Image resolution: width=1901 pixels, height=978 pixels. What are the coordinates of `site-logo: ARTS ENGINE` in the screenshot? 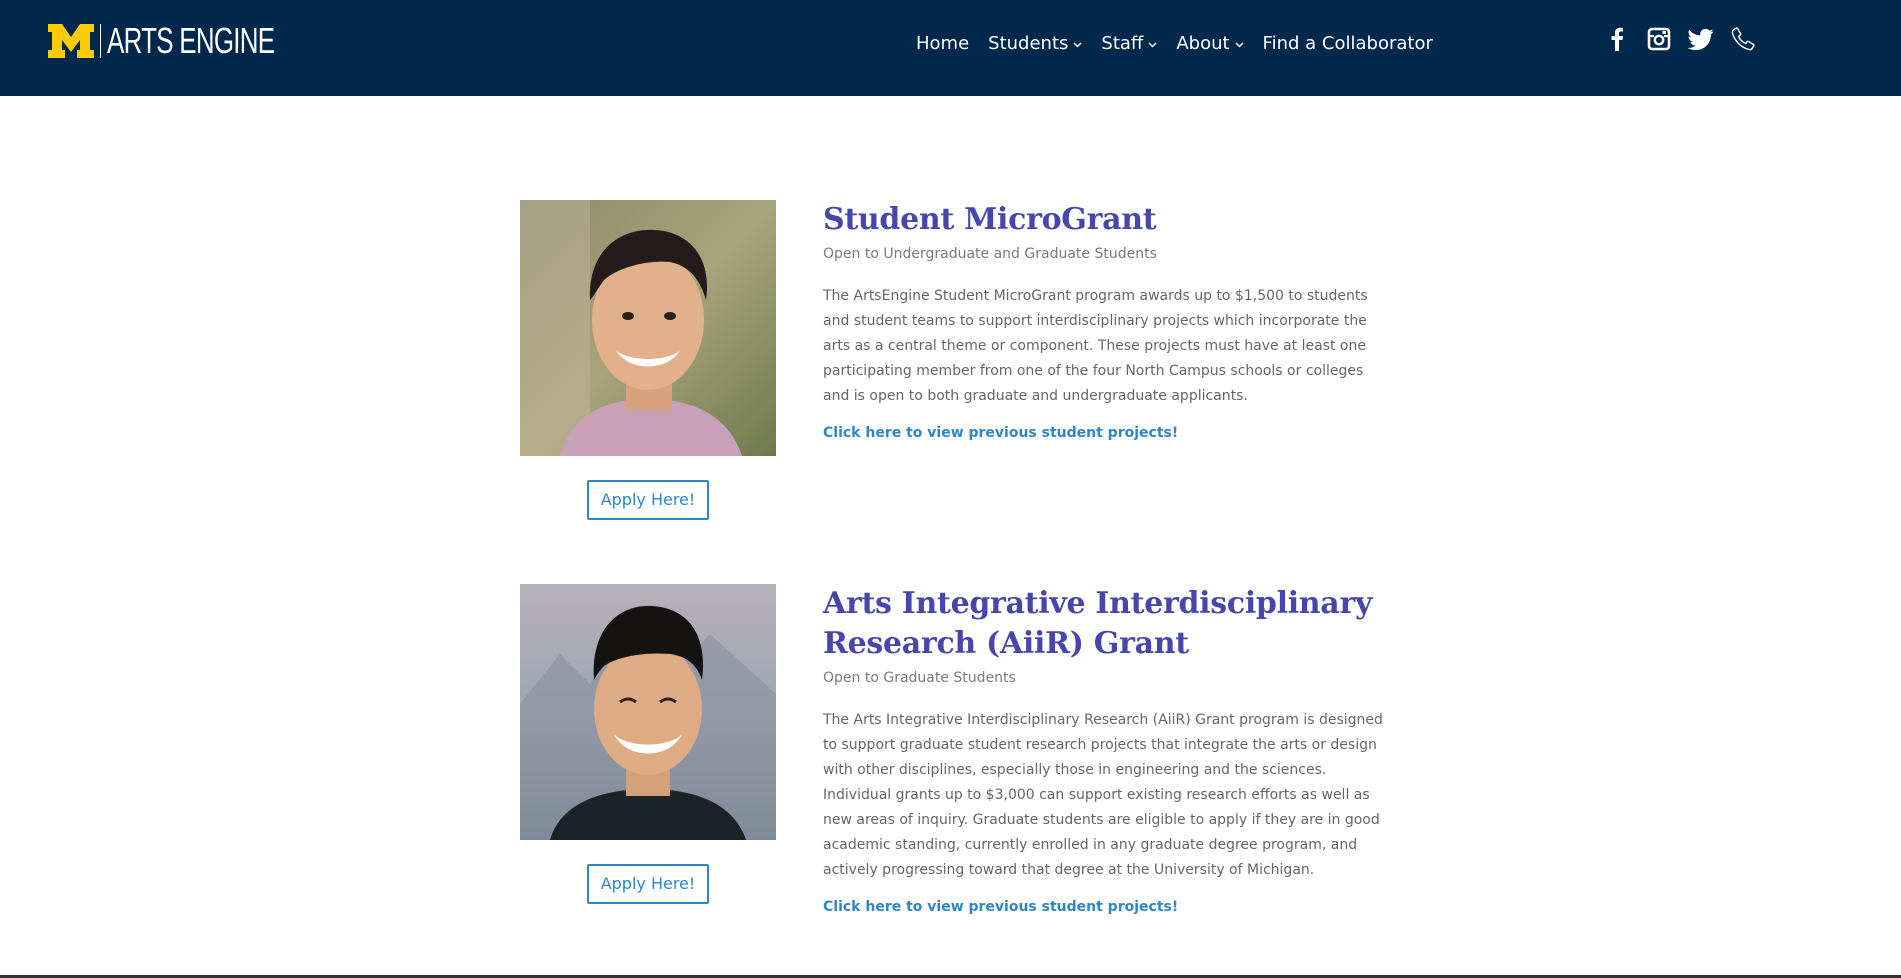 It's located at (193, 41).